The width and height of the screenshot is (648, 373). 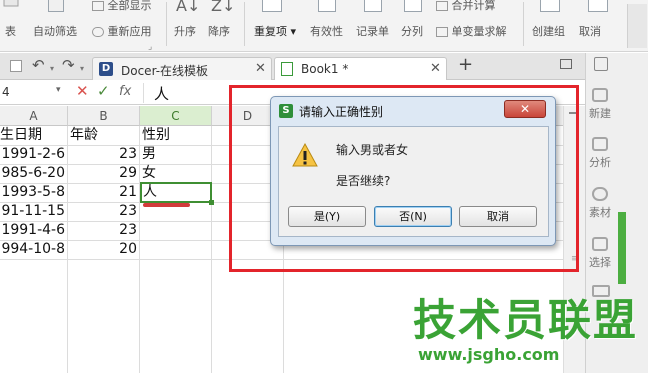 What do you see at coordinates (166, 205) in the screenshot?
I see `annotation-underline` at bounding box center [166, 205].